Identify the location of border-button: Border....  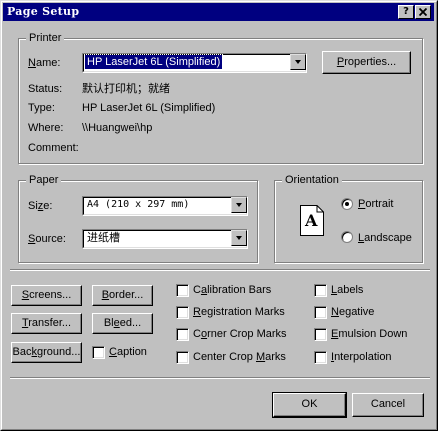
(122, 295).